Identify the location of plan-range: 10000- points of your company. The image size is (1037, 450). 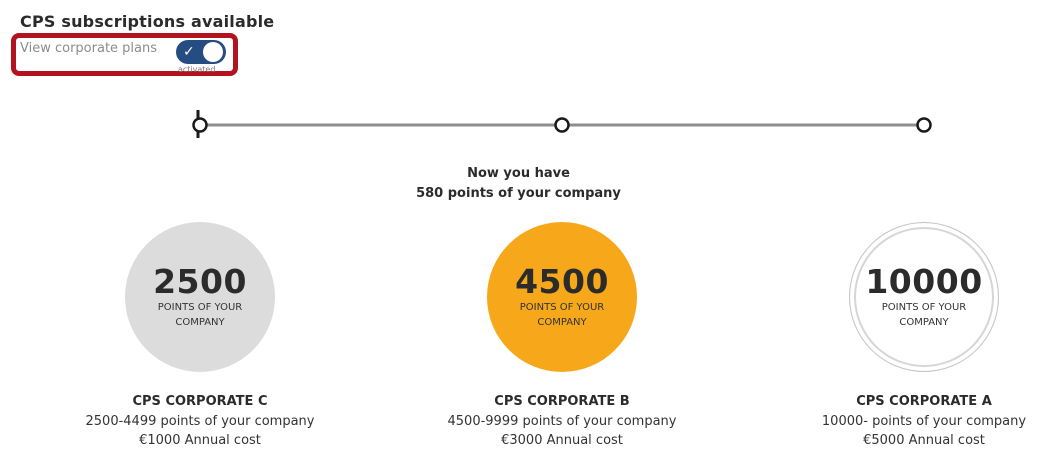
(924, 421).